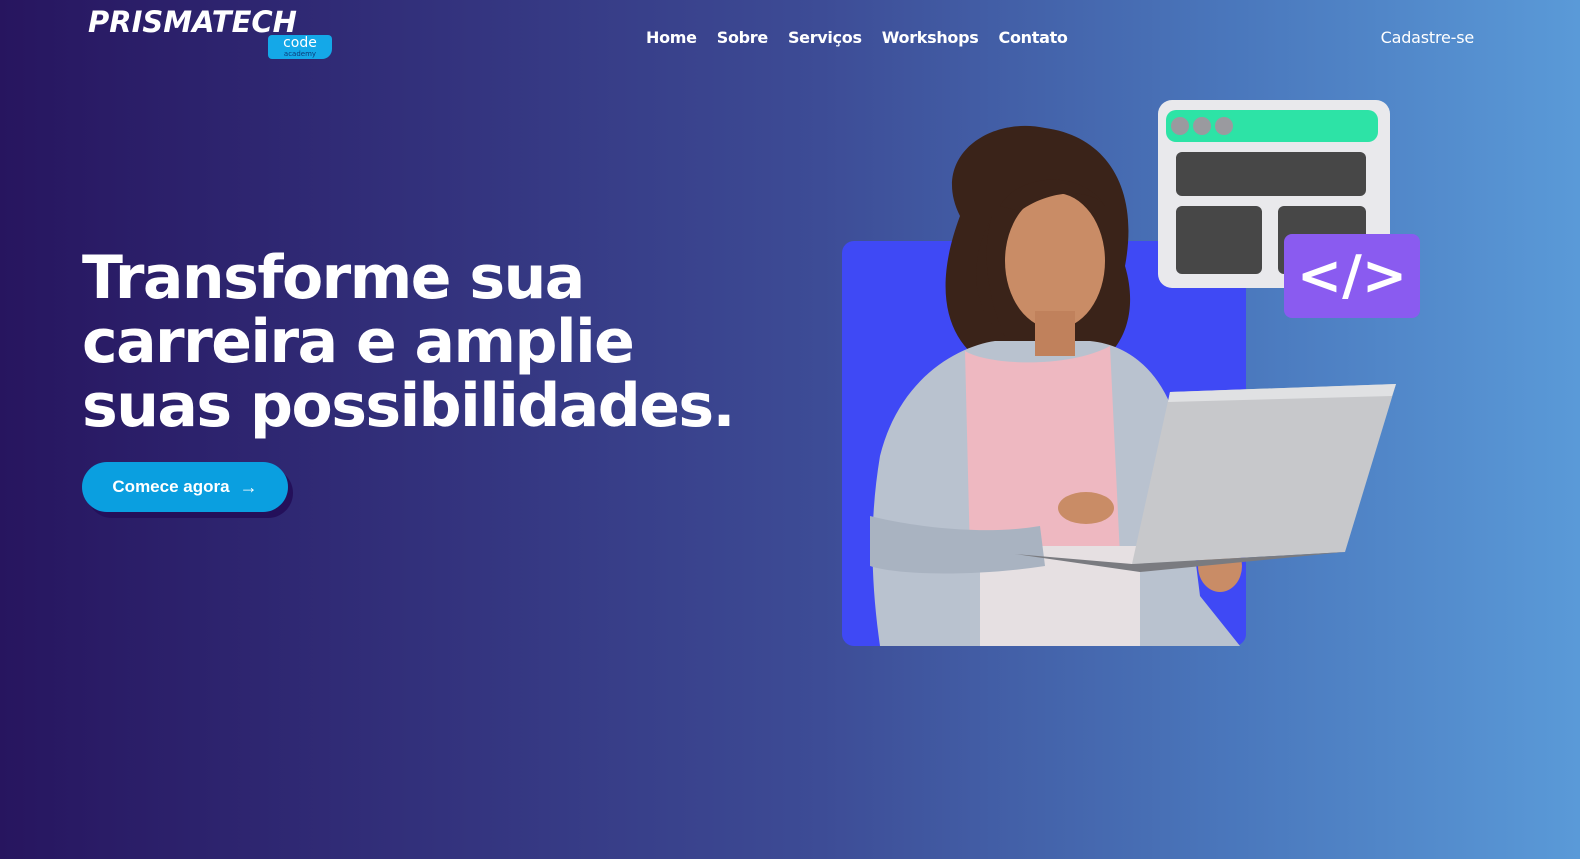 This screenshot has width=1580, height=859. I want to click on nav-item-sobre: Sobre, so click(743, 38).